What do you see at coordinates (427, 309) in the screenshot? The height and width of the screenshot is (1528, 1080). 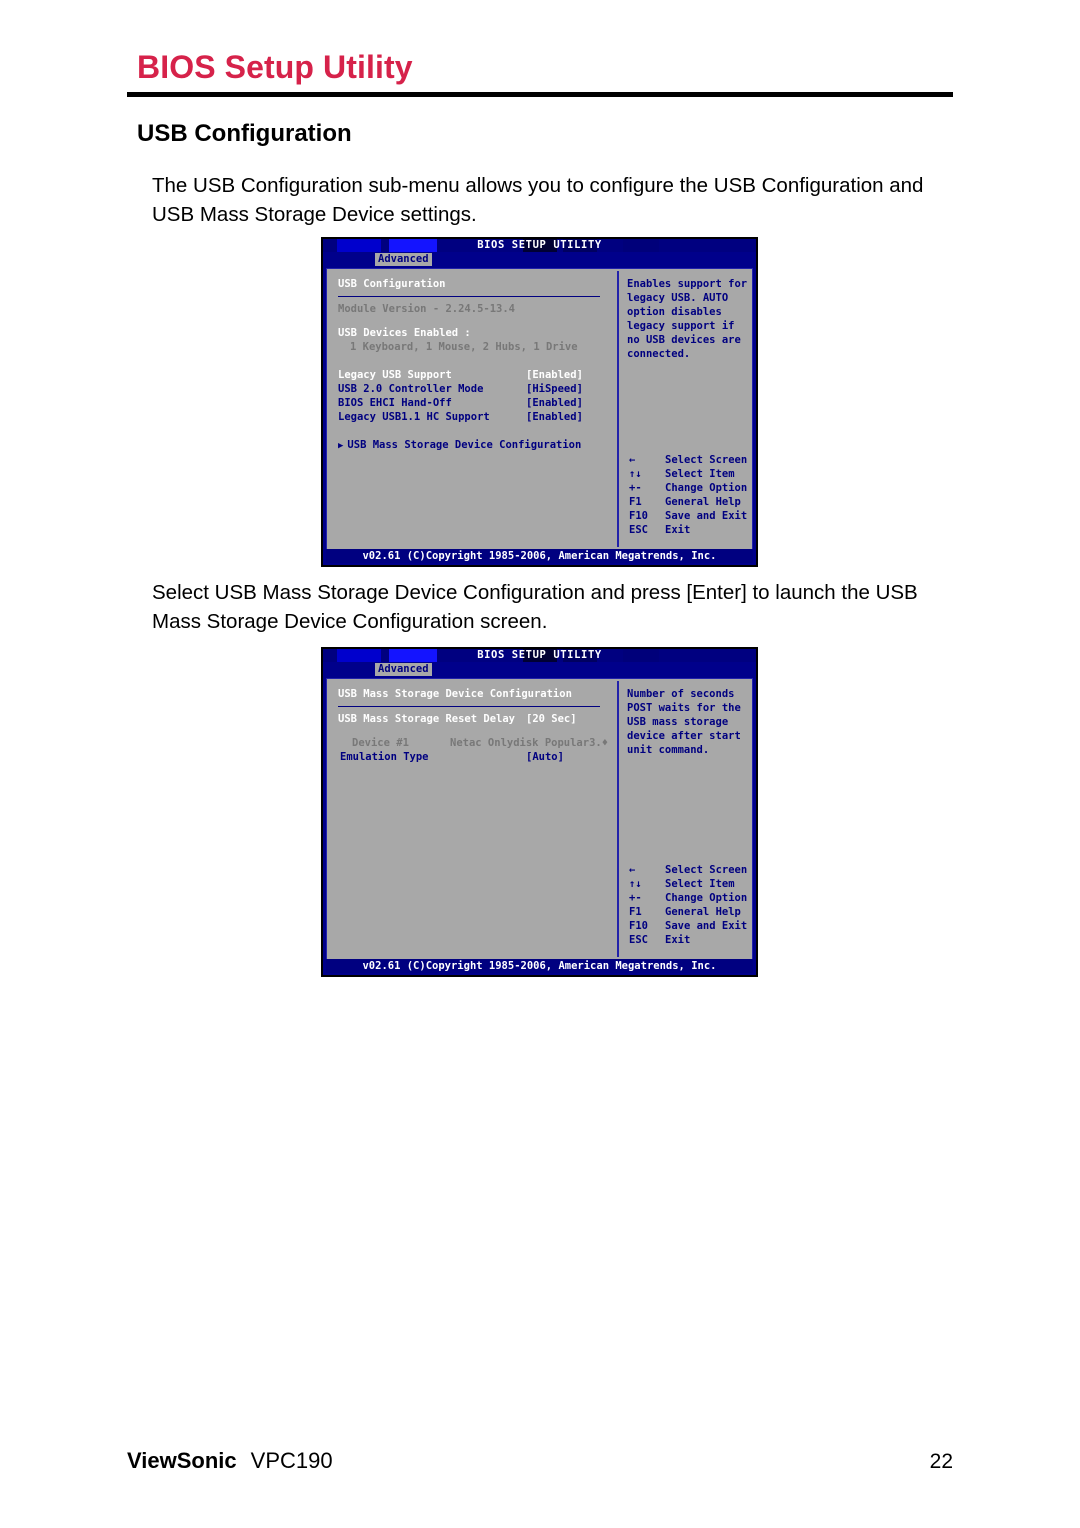 I see `module-version: Module Version - 2.24.5-13.4` at bounding box center [427, 309].